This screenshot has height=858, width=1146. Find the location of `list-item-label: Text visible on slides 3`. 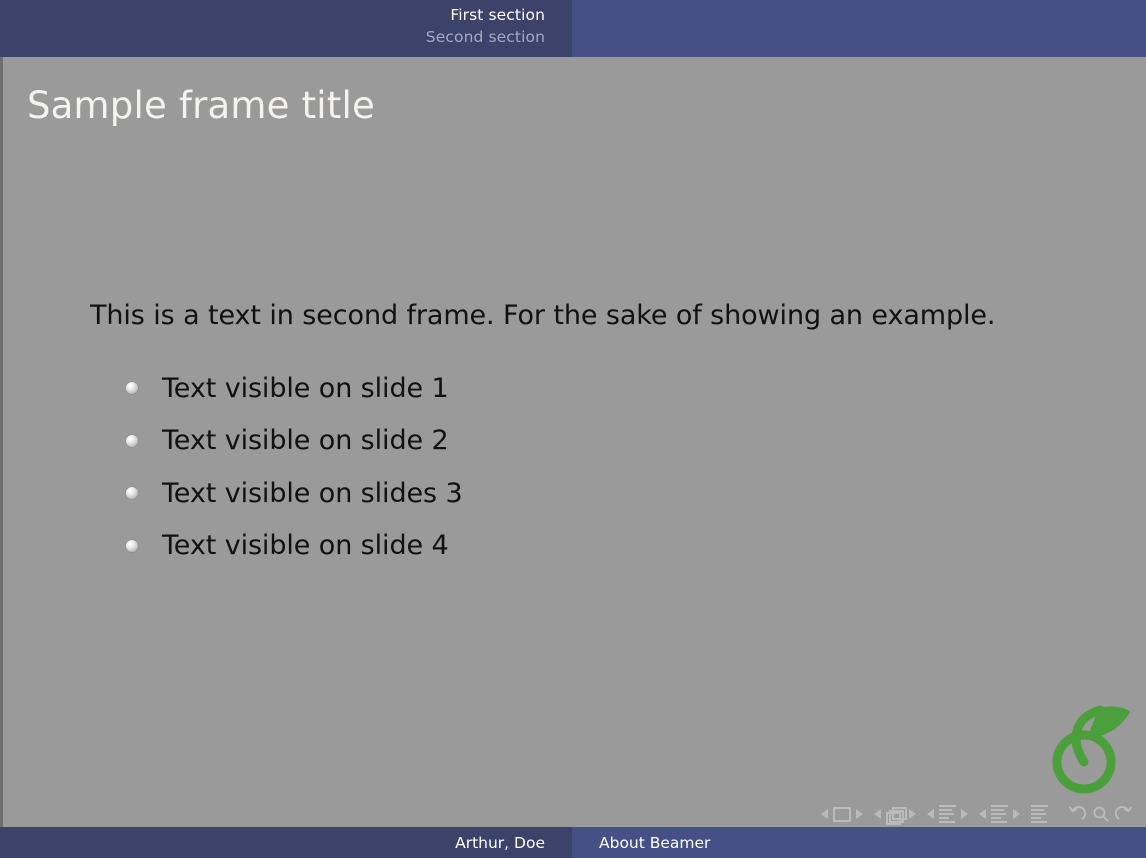

list-item-label: Text visible on slides 3 is located at coordinates (312, 493).